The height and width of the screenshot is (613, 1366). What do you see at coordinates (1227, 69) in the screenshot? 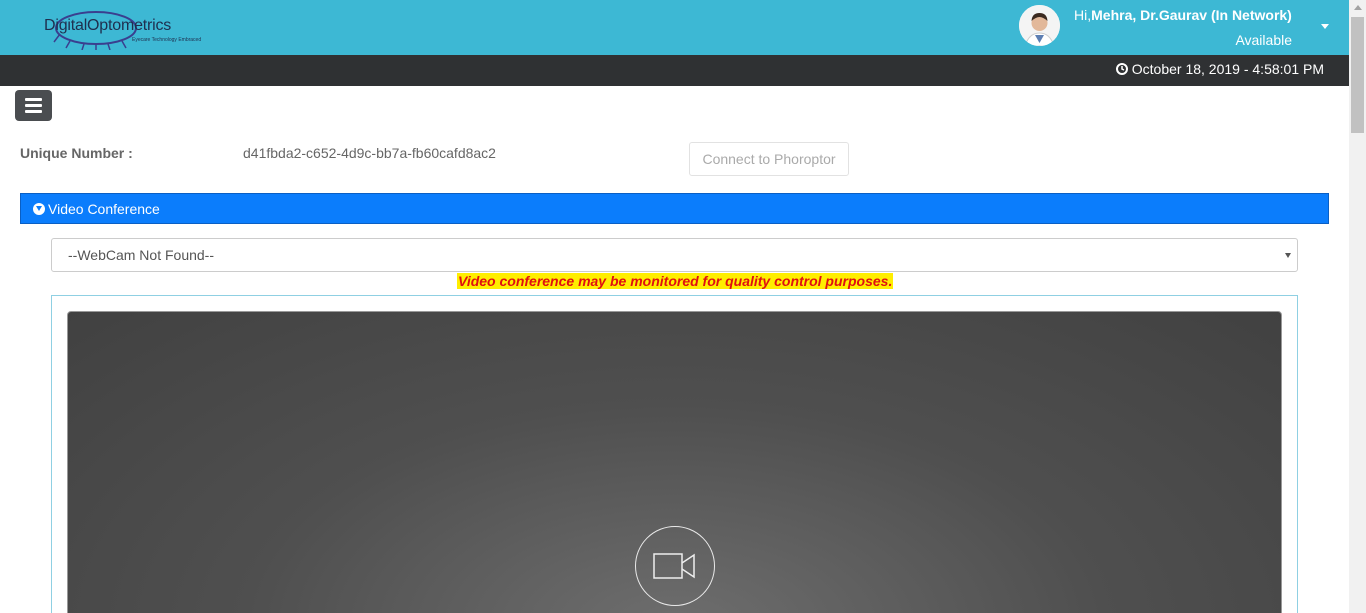
I see `datetime-text: October 18, 2019 - 4:58:01 PM` at bounding box center [1227, 69].